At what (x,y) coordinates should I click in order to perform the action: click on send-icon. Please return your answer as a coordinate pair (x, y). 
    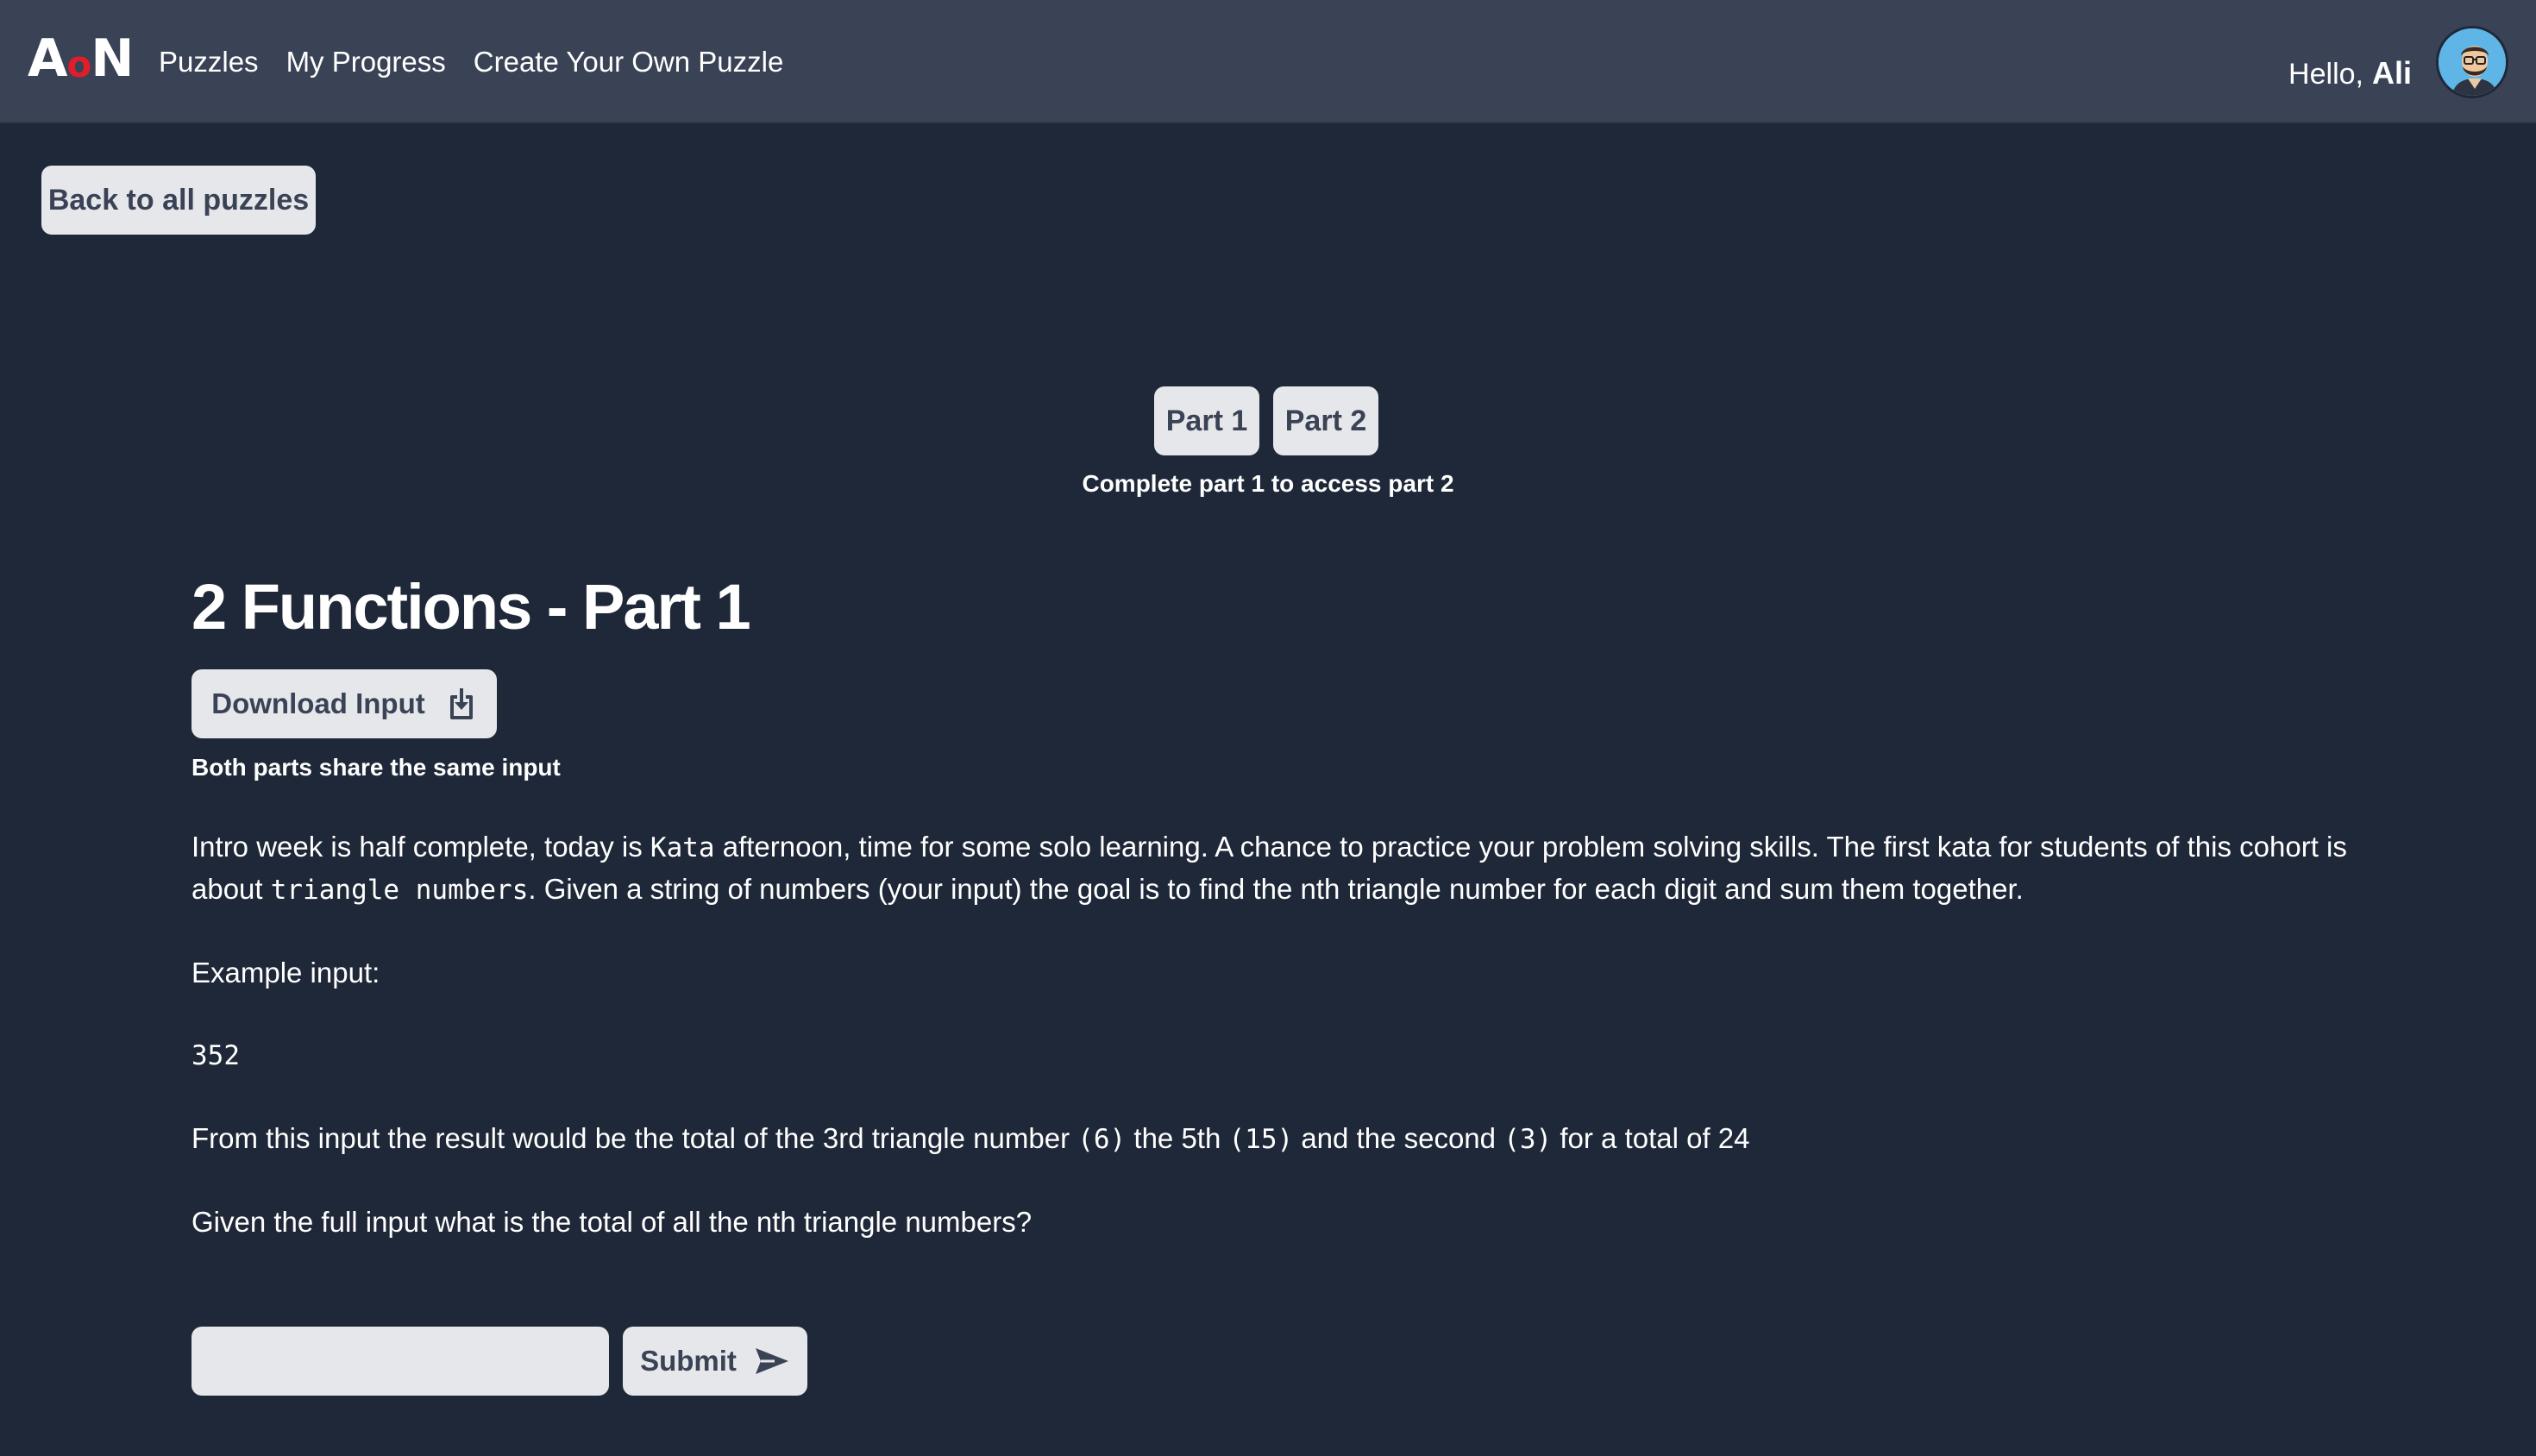
    Looking at the image, I should click on (771, 1361).